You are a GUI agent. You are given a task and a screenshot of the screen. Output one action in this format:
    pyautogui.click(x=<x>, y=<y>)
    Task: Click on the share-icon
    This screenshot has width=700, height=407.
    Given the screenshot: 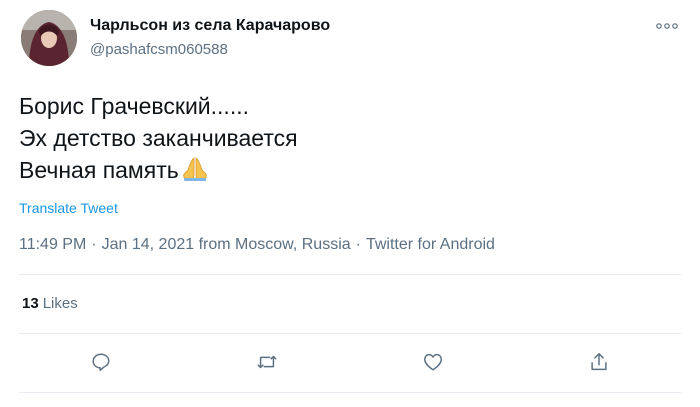 What is the action you would take?
    pyautogui.click(x=599, y=362)
    